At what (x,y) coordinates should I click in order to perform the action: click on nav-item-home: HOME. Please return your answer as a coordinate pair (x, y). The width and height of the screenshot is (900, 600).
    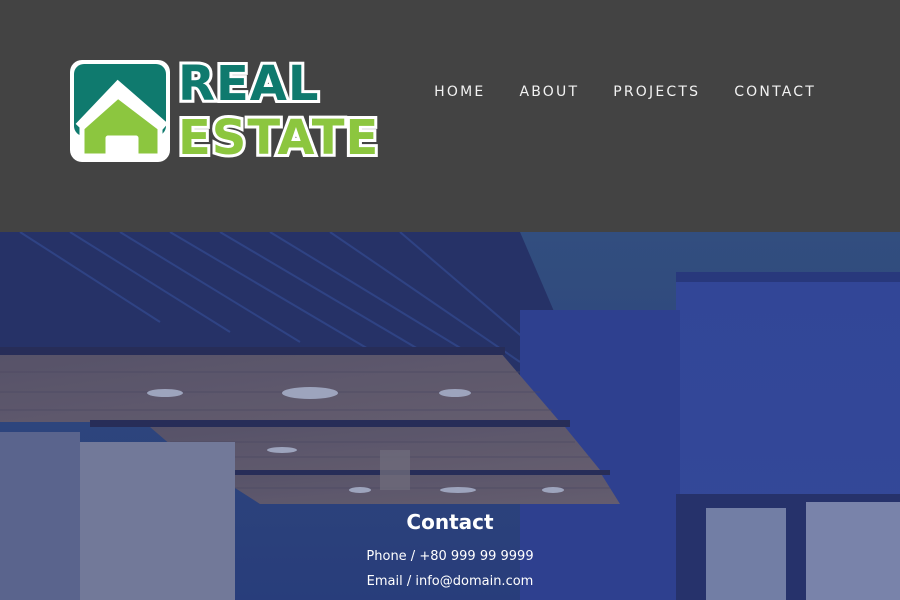
    Looking at the image, I should click on (459, 92).